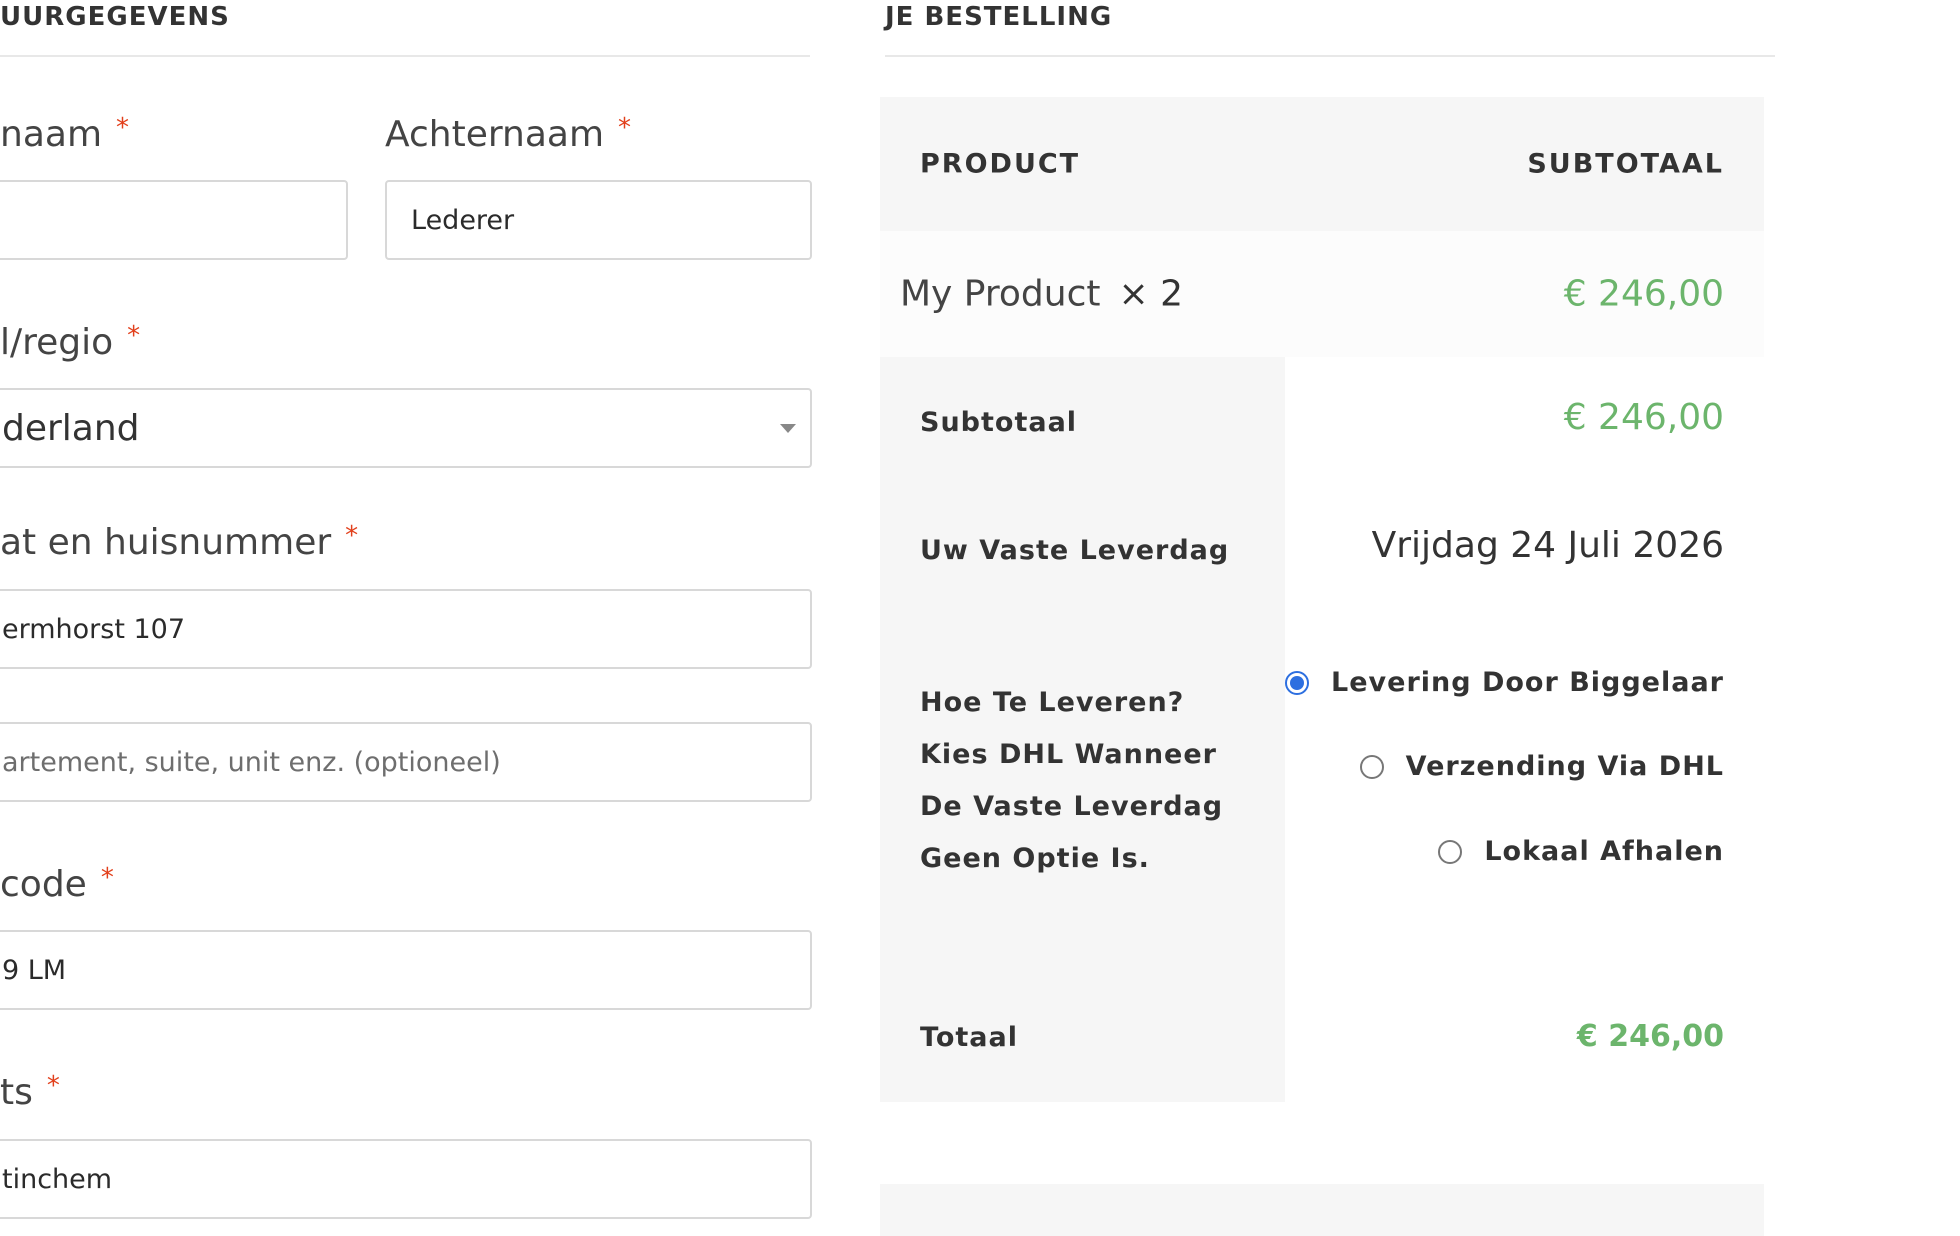  I want to click on first-name-label-text: naam, so click(51, 134).